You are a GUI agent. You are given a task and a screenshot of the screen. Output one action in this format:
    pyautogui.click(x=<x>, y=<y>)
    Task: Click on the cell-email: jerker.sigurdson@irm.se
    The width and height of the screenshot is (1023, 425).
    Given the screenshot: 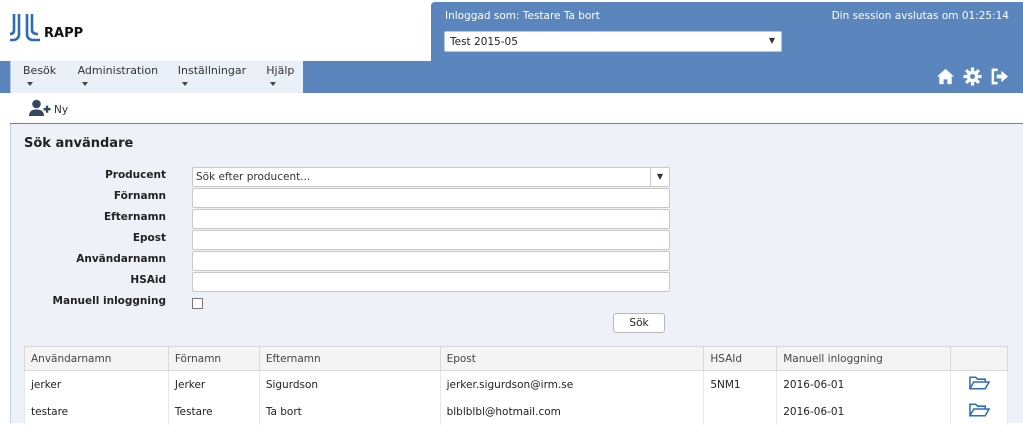 What is the action you would take?
    pyautogui.click(x=572, y=384)
    